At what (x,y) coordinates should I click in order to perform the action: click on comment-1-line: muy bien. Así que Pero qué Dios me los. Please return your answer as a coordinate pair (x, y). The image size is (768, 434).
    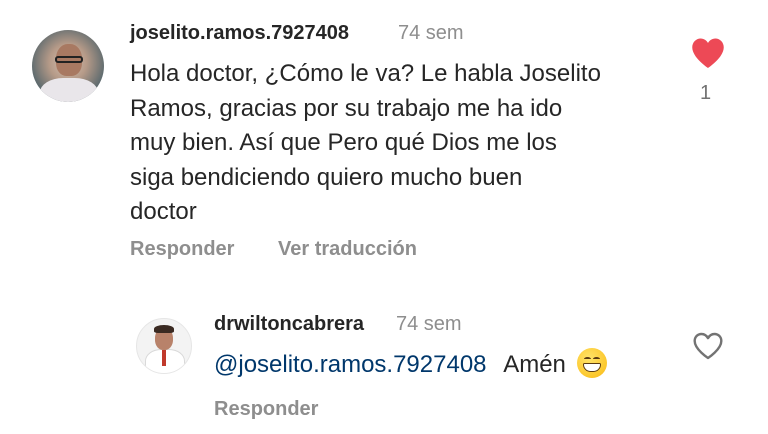
    Looking at the image, I should click on (343, 142).